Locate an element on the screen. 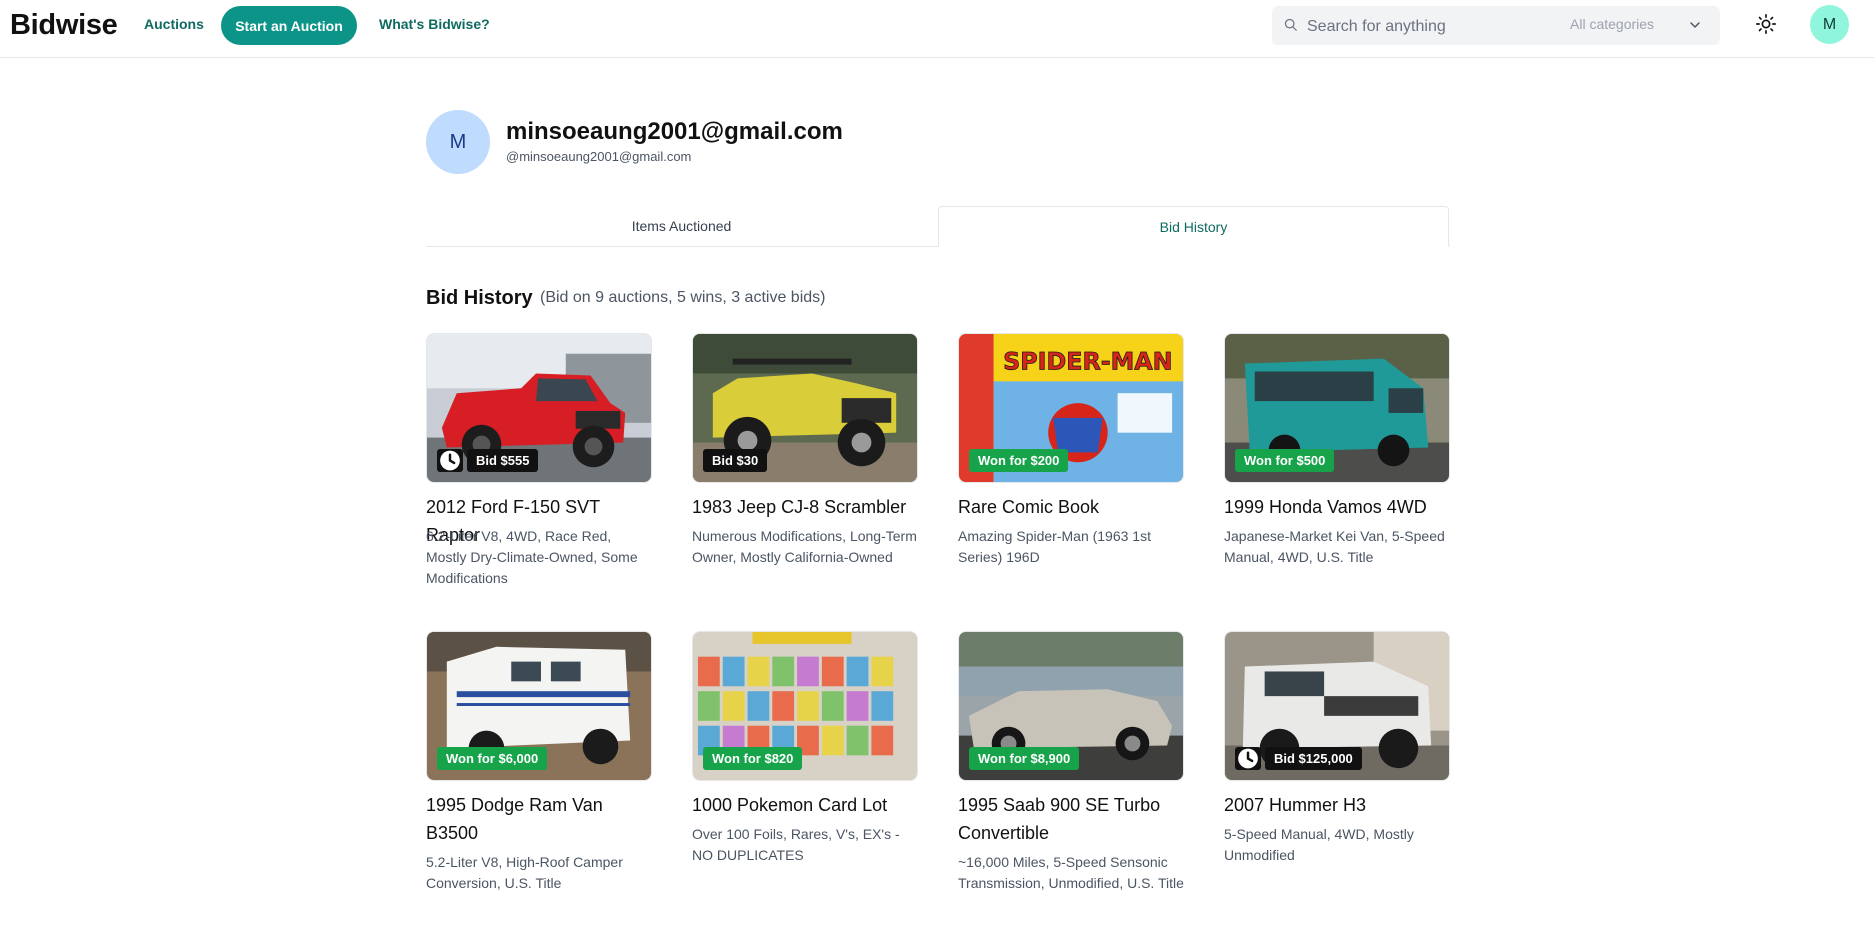 The image size is (1874, 930). card-title: 1983 Jeep CJ-8 Scrambler is located at coordinates (805, 507).